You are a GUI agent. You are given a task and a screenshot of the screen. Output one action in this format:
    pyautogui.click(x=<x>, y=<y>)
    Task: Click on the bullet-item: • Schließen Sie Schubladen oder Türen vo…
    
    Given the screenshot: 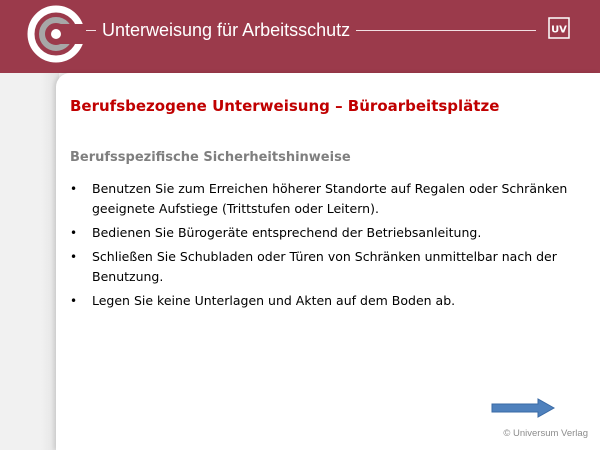 What is the action you would take?
    pyautogui.click(x=320, y=267)
    